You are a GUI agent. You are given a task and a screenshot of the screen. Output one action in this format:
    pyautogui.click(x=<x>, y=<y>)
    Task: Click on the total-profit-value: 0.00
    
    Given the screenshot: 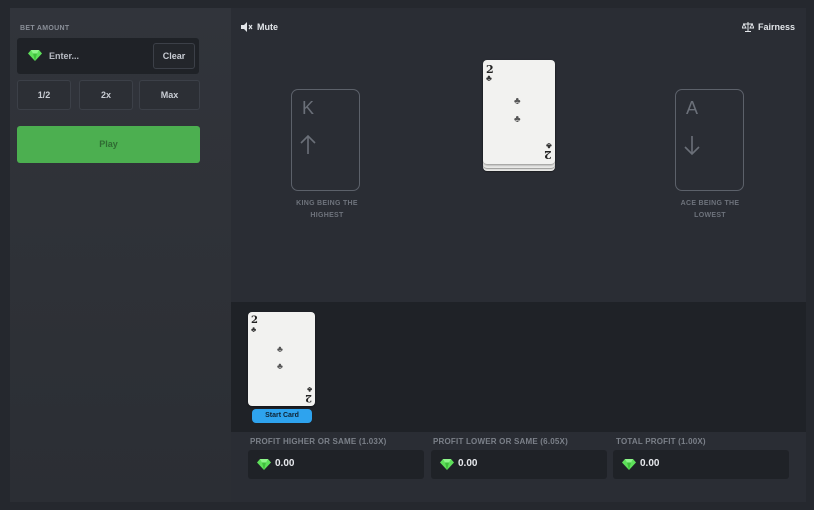 What is the action you would take?
    pyautogui.click(x=650, y=463)
    